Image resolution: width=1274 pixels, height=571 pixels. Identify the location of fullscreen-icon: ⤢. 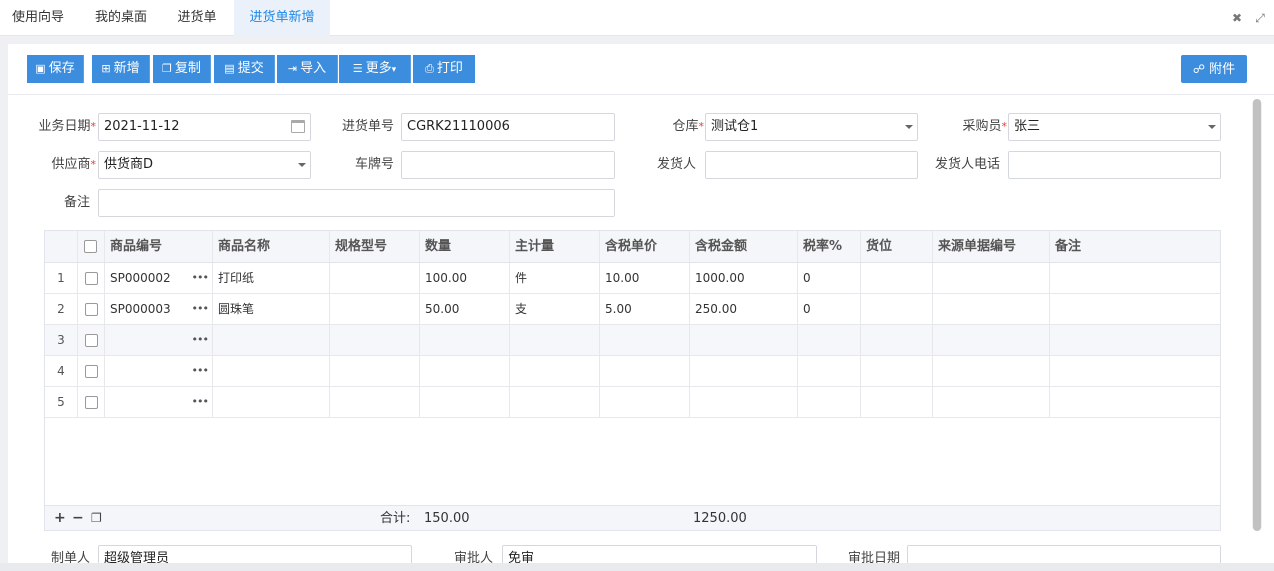
(1260, 18).